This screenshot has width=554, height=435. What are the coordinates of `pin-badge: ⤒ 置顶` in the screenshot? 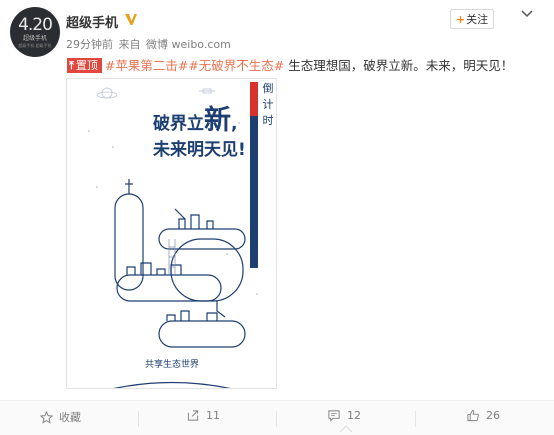 It's located at (84, 65).